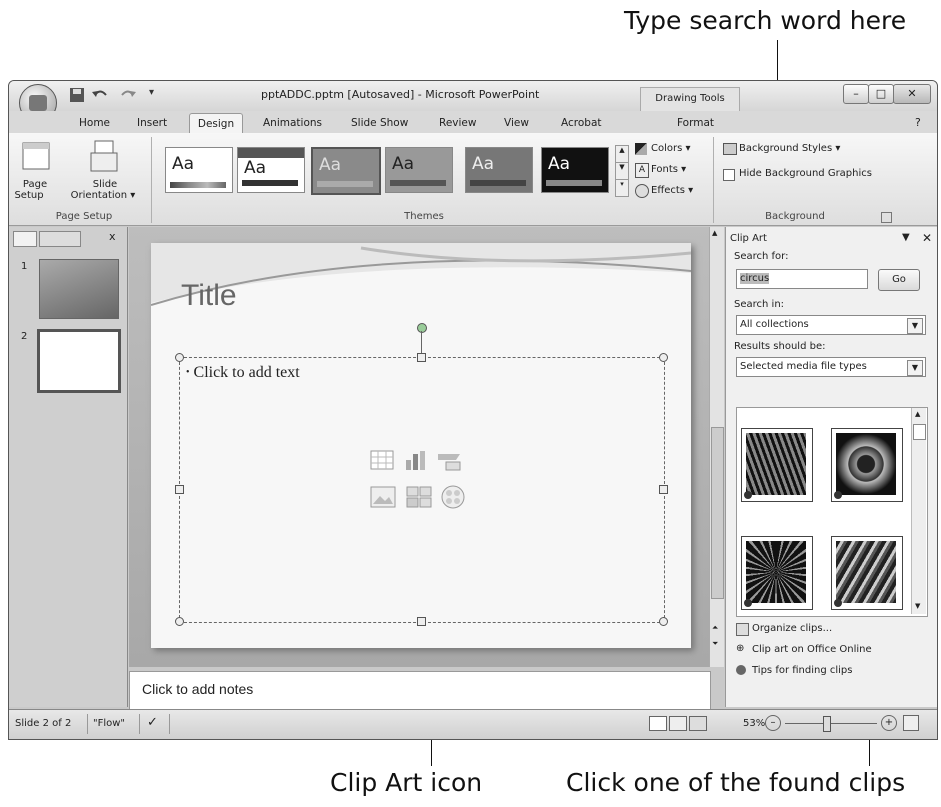 Image resolution: width=941 pixels, height=807 pixels. What do you see at coordinates (382, 462) in the screenshot?
I see `insert-table-icon` at bounding box center [382, 462].